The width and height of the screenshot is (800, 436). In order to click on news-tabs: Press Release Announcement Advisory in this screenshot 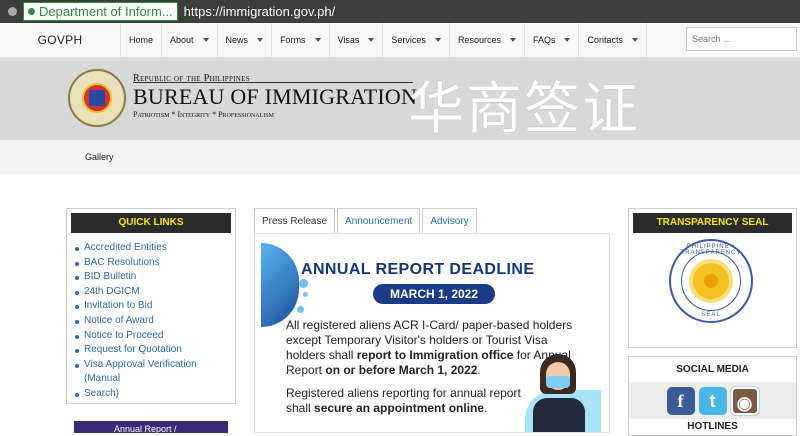, I will do `click(366, 221)`.